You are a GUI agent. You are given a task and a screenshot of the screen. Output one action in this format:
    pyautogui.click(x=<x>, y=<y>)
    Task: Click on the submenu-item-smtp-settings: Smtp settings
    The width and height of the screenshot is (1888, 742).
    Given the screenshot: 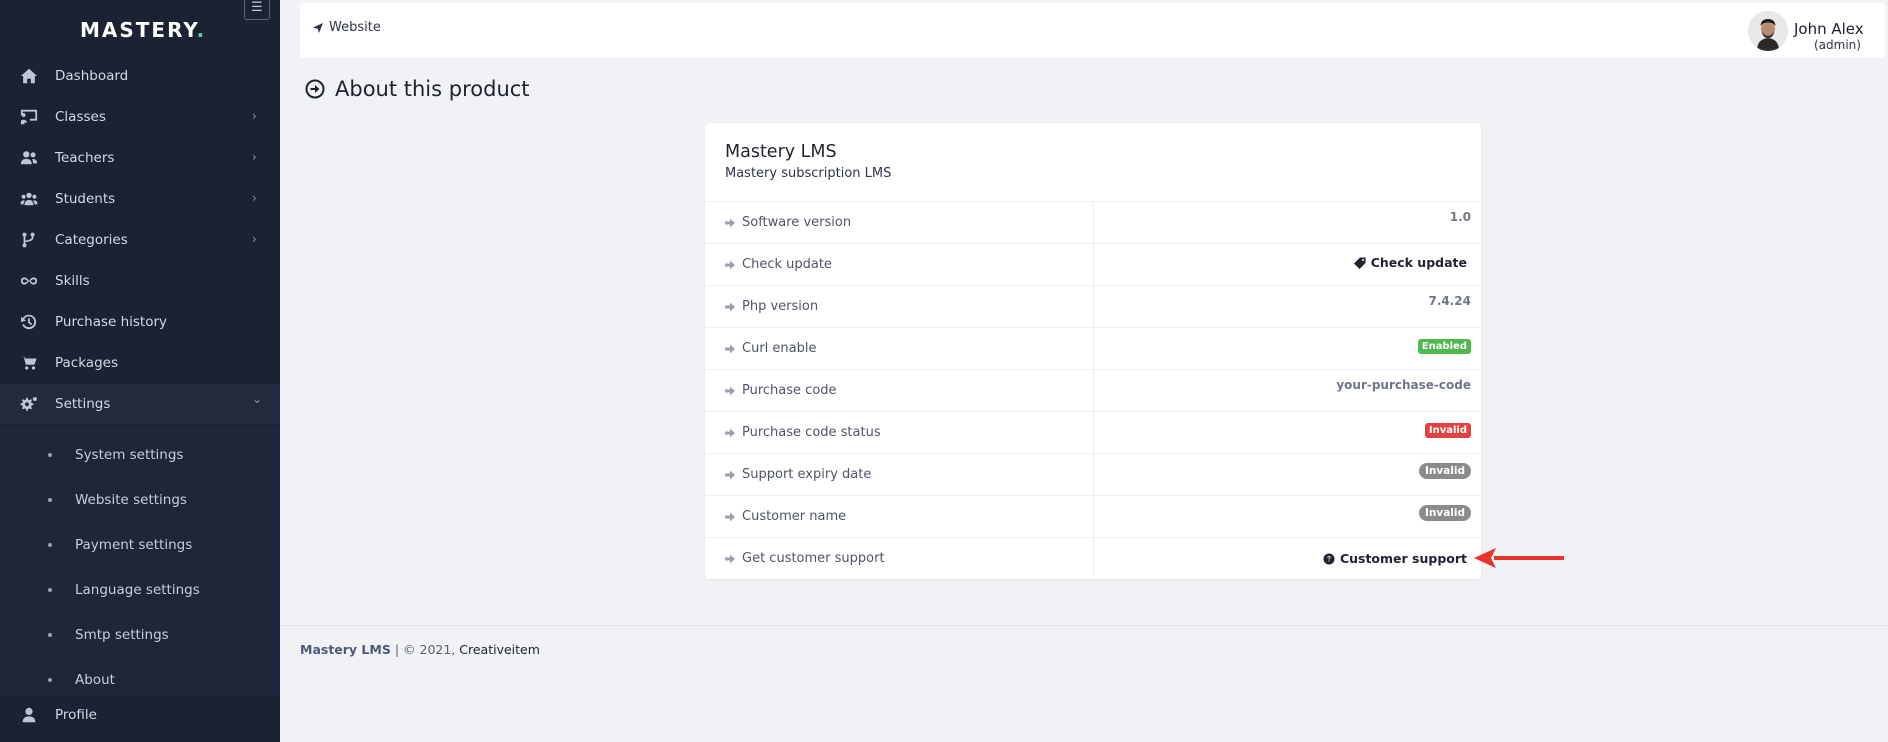 What is the action you would take?
    pyautogui.click(x=140, y=639)
    